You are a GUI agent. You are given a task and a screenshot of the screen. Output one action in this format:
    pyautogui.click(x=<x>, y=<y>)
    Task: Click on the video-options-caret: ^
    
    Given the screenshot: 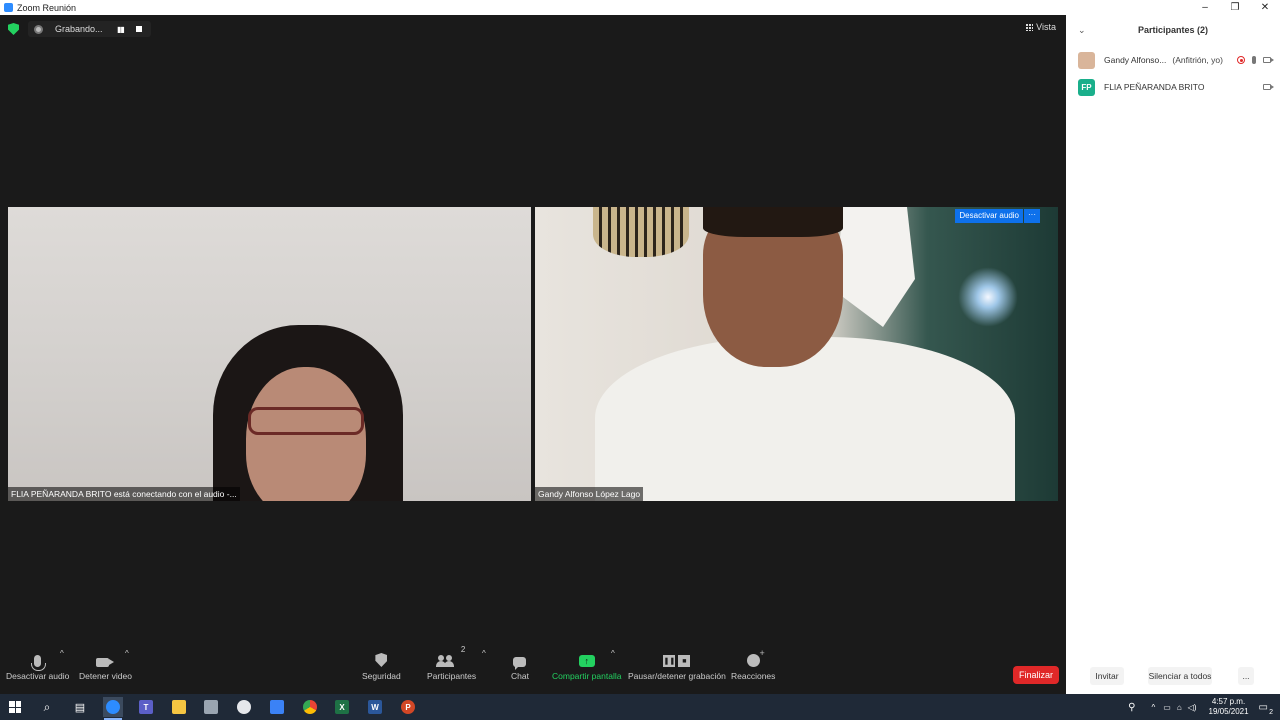 What is the action you would take?
    pyautogui.click(x=127, y=653)
    